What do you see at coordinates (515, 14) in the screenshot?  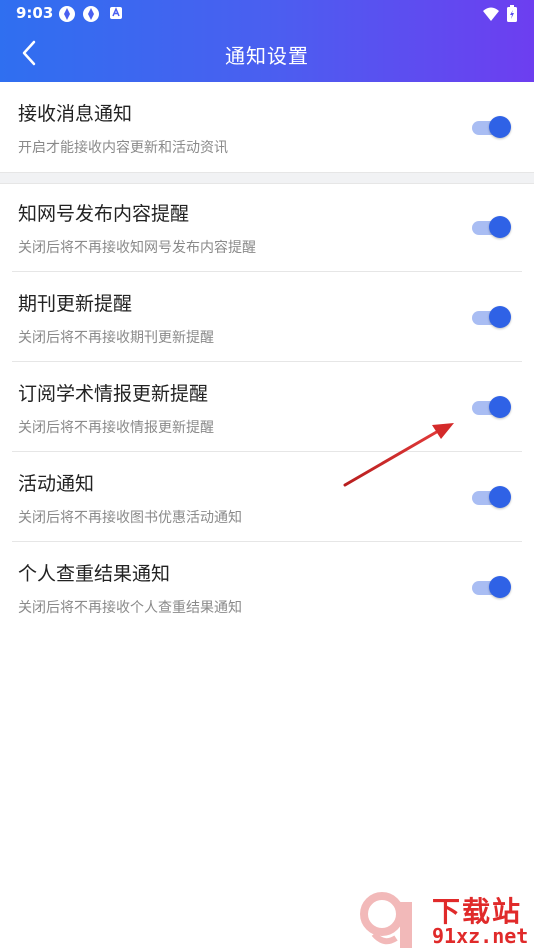 I see `battery-icon` at bounding box center [515, 14].